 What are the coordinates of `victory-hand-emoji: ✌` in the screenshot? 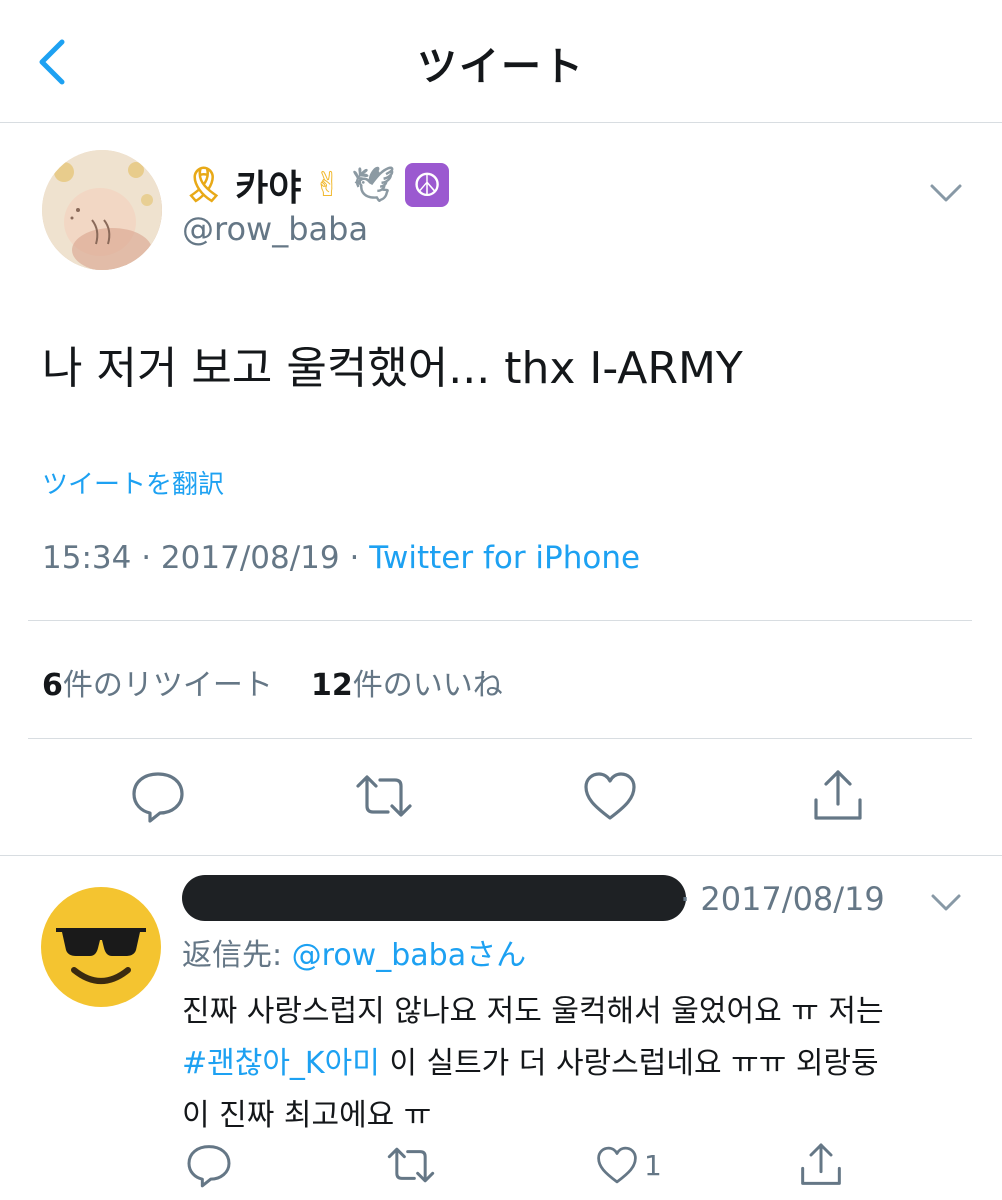 It's located at (327, 185).